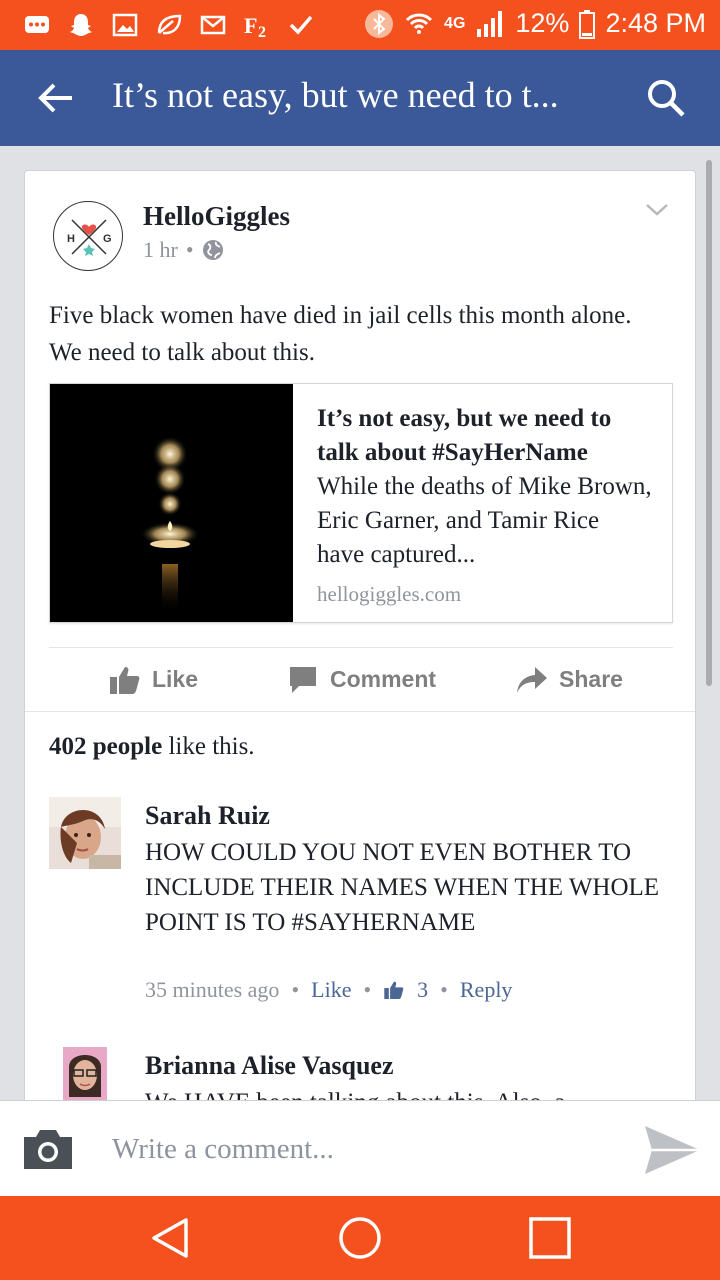  What do you see at coordinates (301, 25) in the screenshot?
I see `check-icon` at bounding box center [301, 25].